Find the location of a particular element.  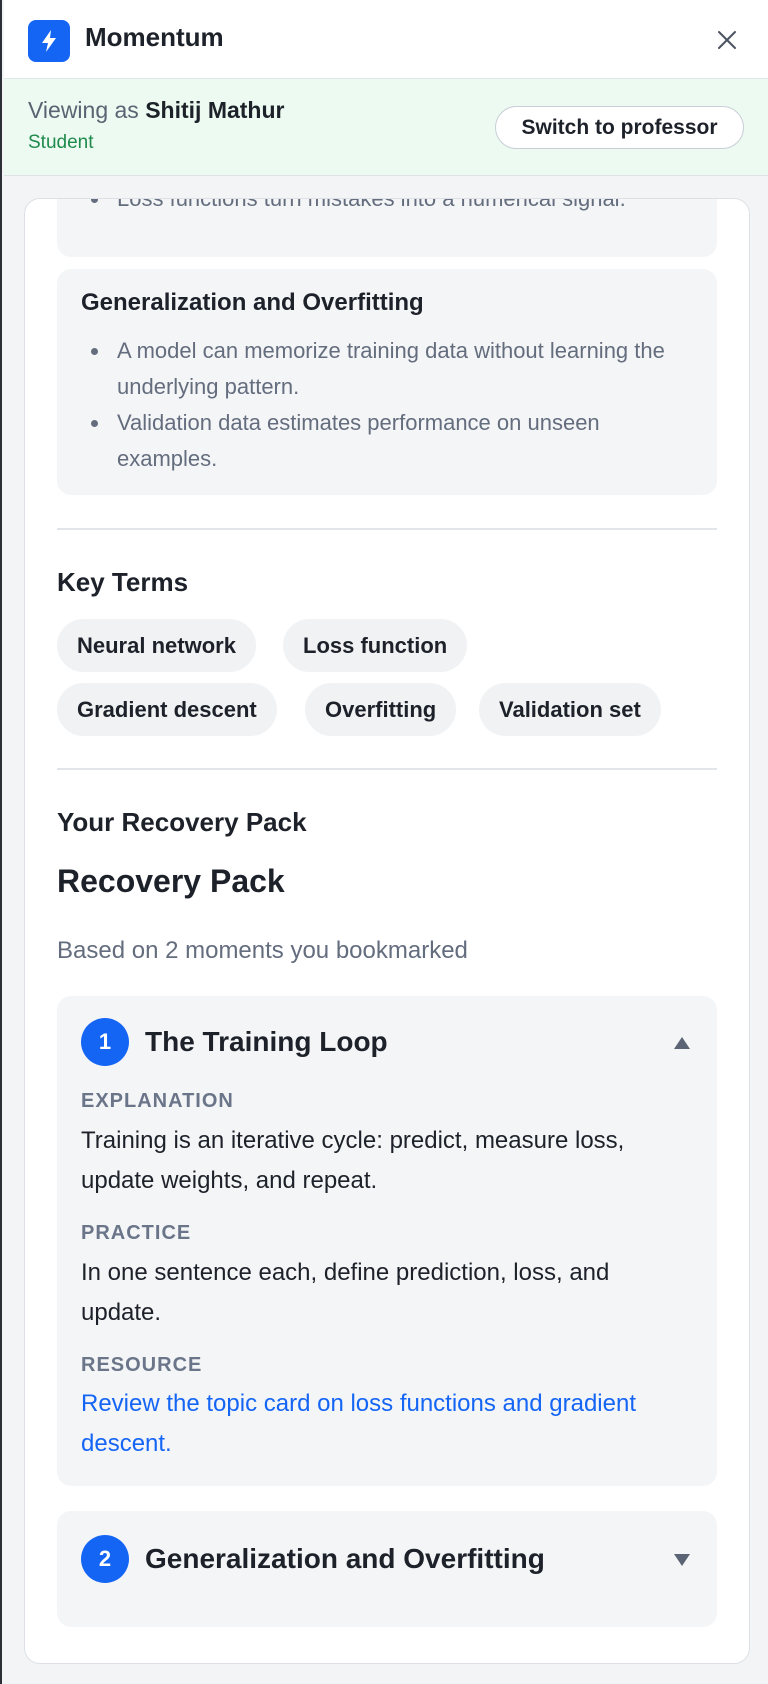

key-terms-heading: Key Terms is located at coordinates (123, 582).